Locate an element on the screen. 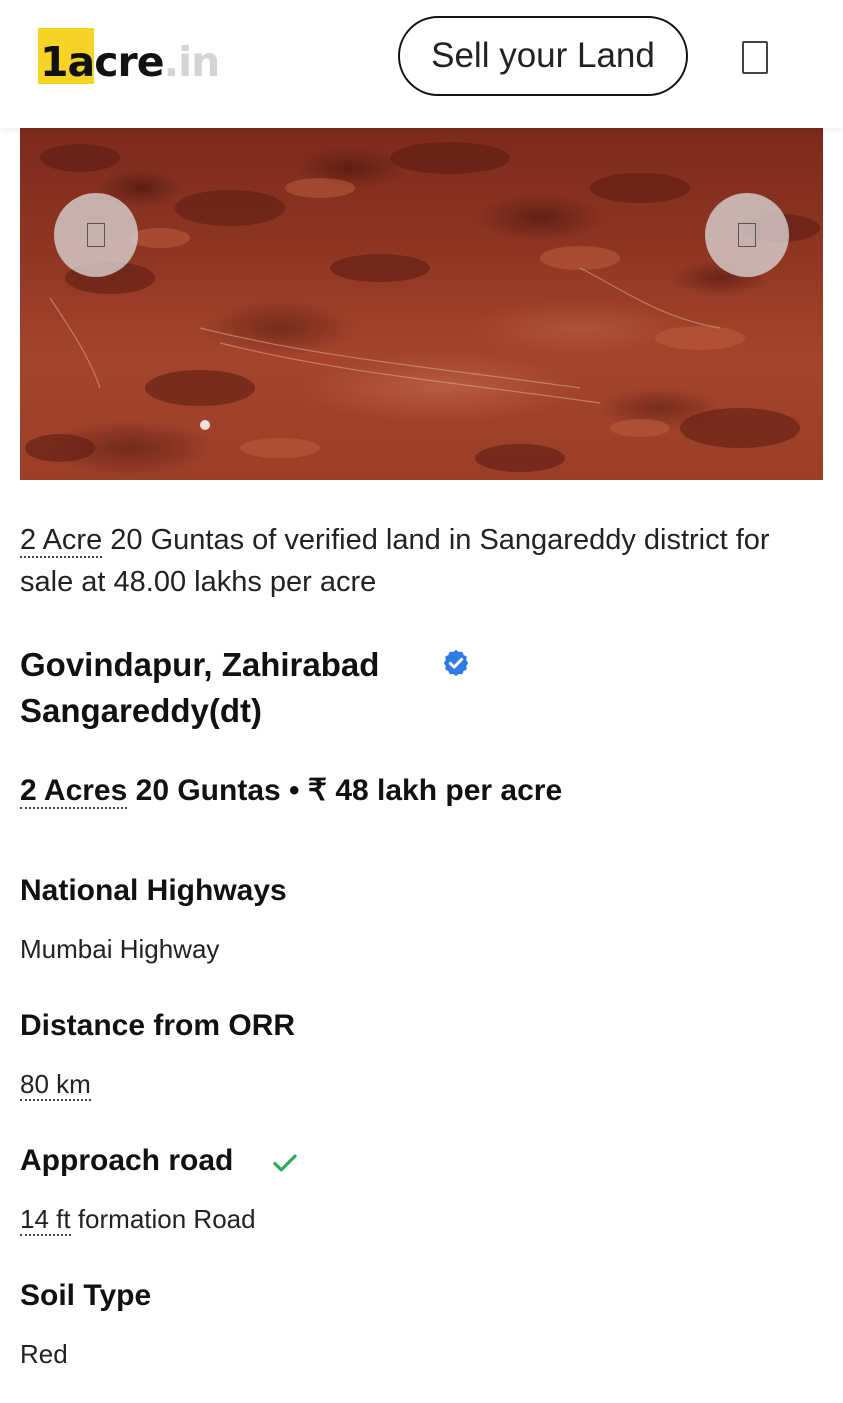  chevron-right-icon is located at coordinates (747, 235).